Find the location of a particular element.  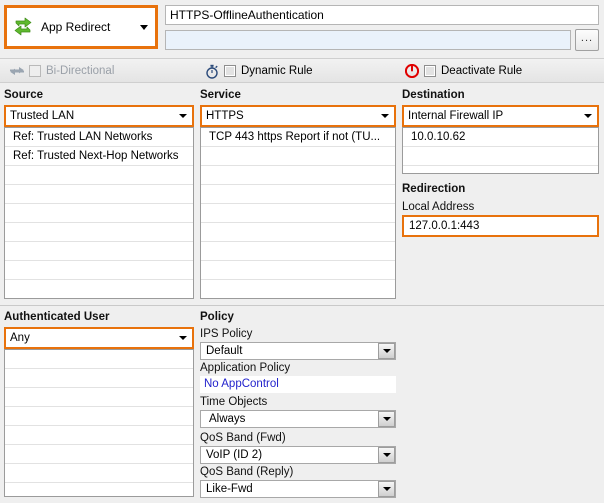

redirection-heading: Redirection is located at coordinates (434, 189).